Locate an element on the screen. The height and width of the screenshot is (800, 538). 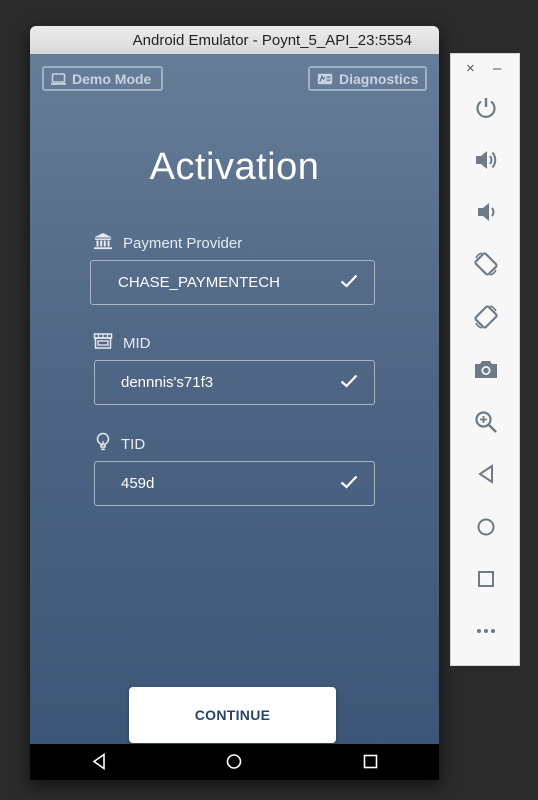
tid-value: 459d is located at coordinates (138, 483).